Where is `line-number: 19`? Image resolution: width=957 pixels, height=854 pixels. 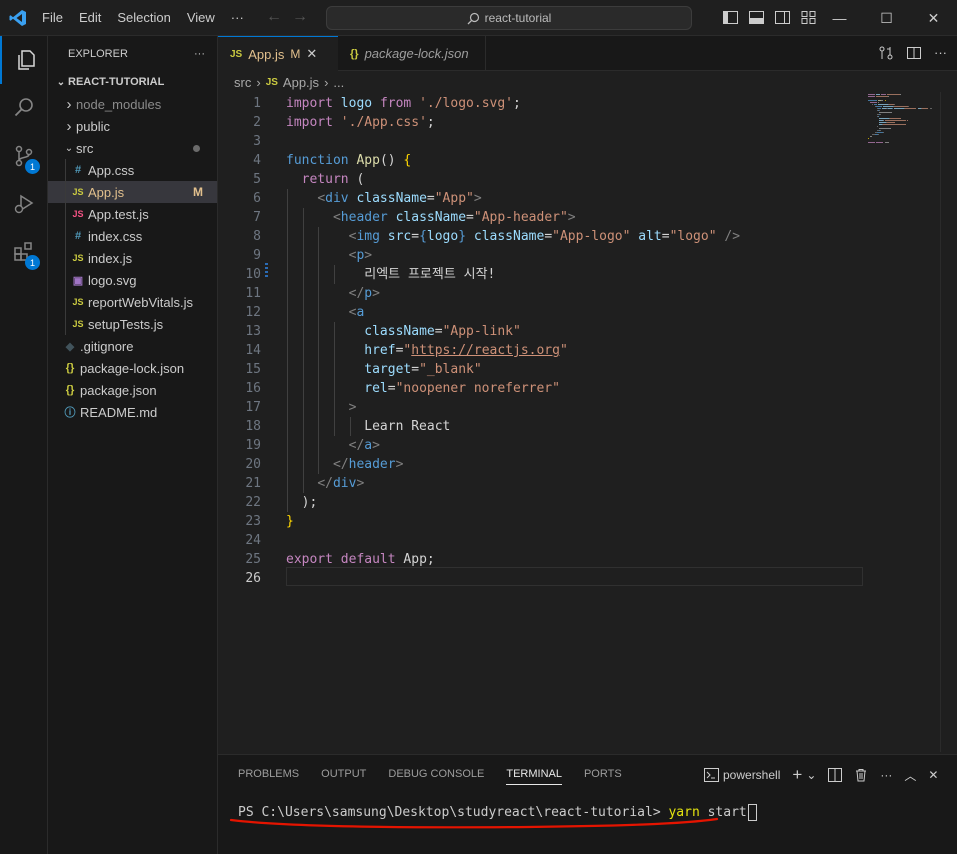 line-number: 19 is located at coordinates (253, 445).